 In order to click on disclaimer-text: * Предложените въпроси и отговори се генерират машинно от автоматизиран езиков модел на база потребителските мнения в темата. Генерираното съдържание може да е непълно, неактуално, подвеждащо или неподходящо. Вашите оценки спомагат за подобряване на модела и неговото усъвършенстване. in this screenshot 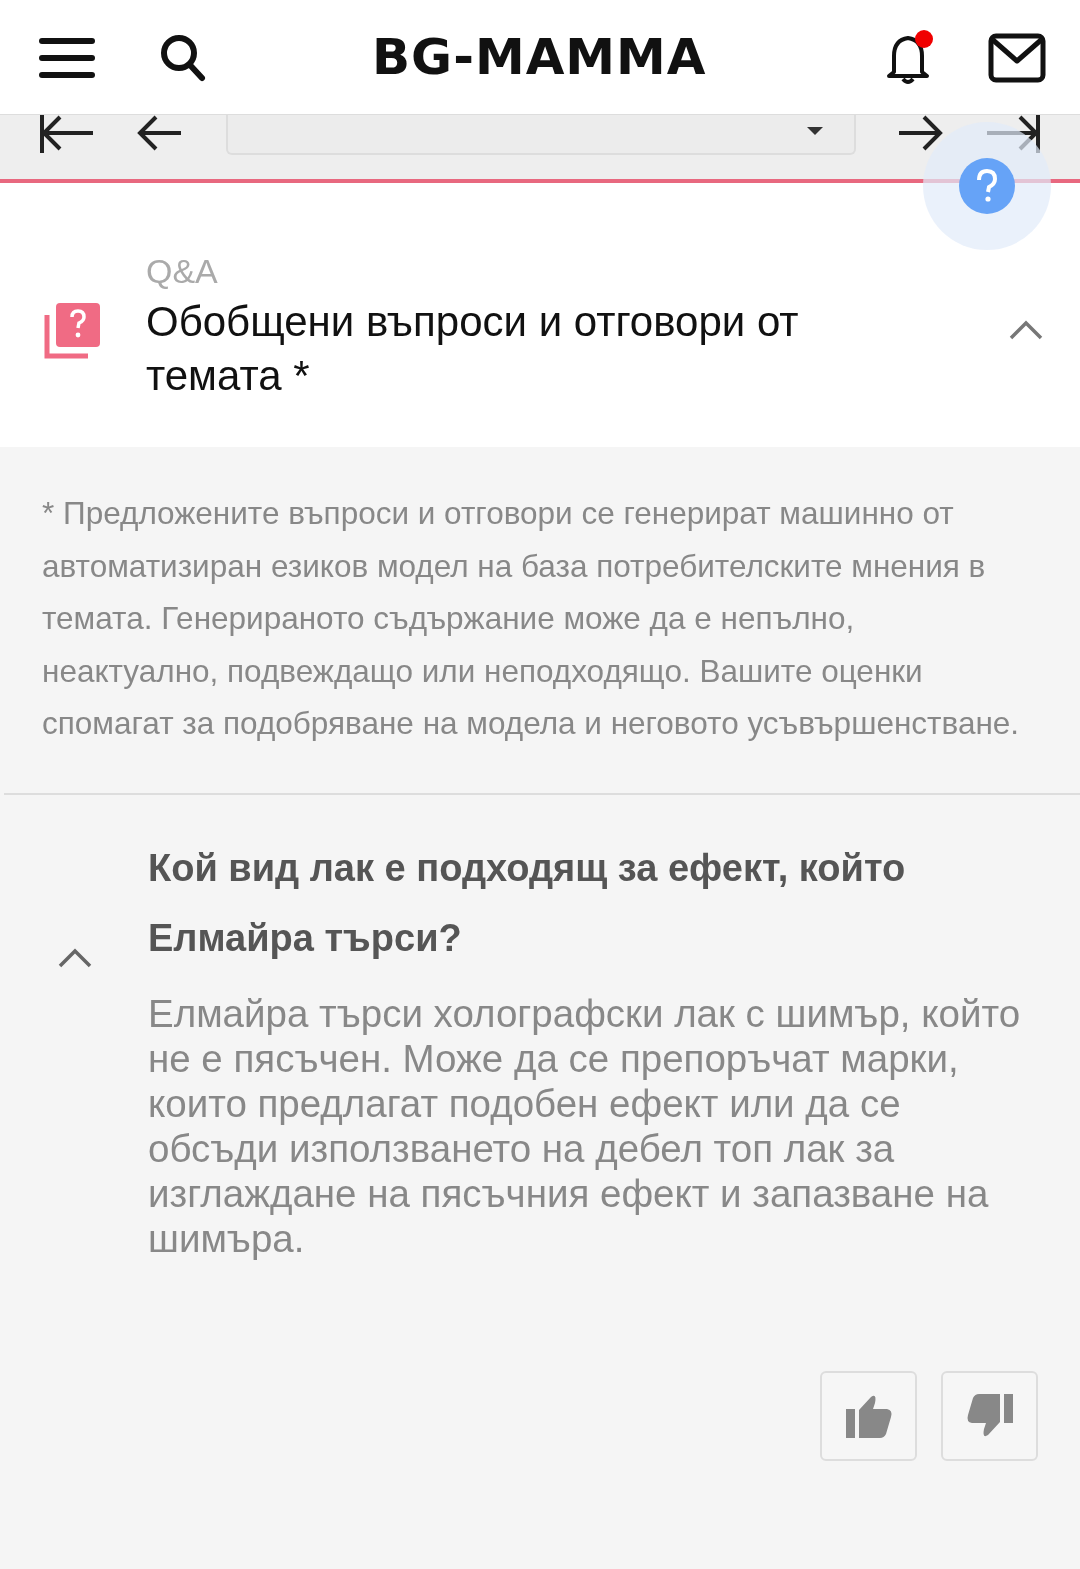, I will do `click(531, 618)`.